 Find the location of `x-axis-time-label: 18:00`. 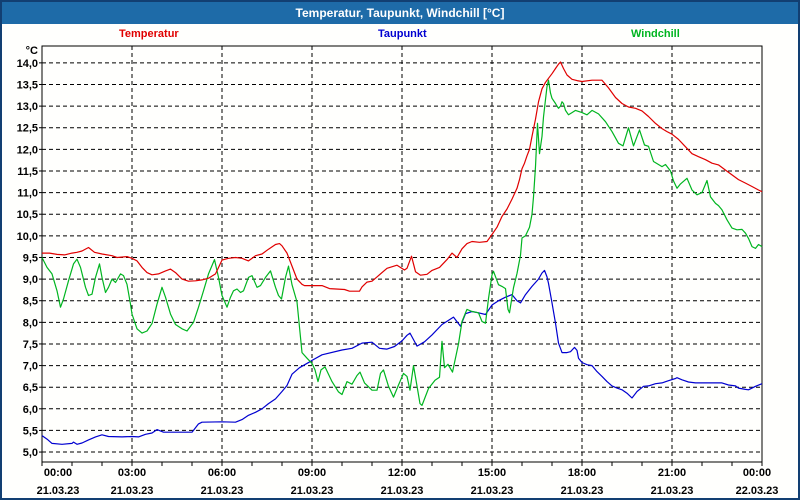

x-axis-time-label: 18:00 is located at coordinates (582, 473).